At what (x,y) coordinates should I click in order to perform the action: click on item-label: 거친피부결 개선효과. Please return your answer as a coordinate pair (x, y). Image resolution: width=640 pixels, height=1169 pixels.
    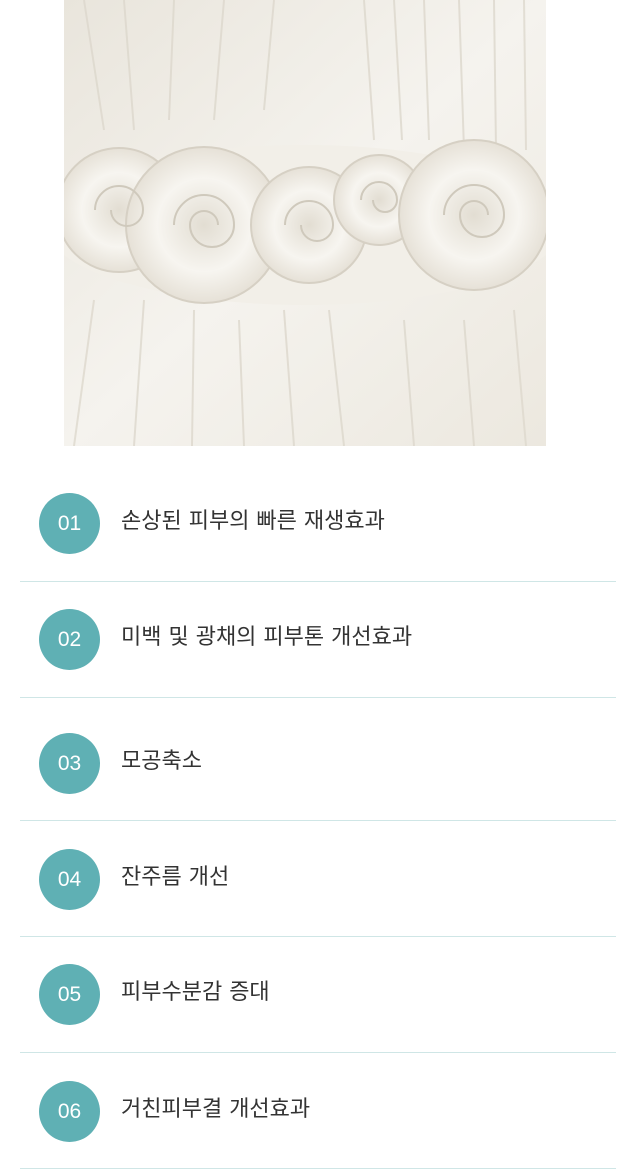
    Looking at the image, I should click on (216, 1109).